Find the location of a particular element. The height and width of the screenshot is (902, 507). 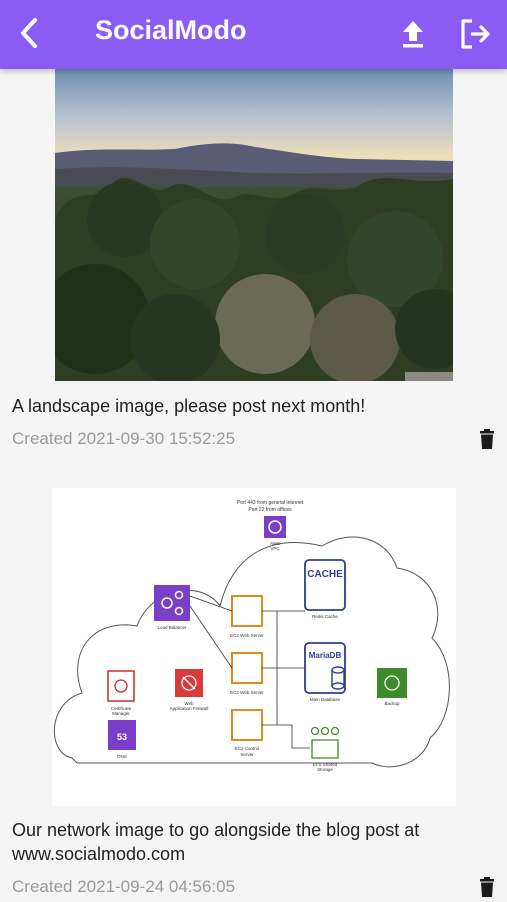

svg-text: VPC is located at coordinates (275, 548).